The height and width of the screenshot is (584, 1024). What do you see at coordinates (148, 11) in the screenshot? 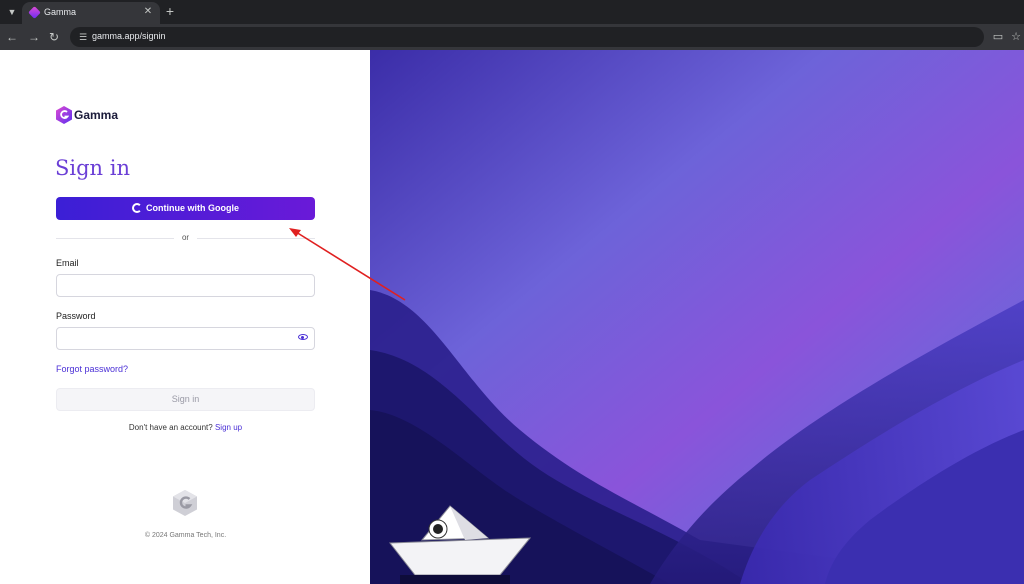
I see `tab-close-icon: ✕` at bounding box center [148, 11].